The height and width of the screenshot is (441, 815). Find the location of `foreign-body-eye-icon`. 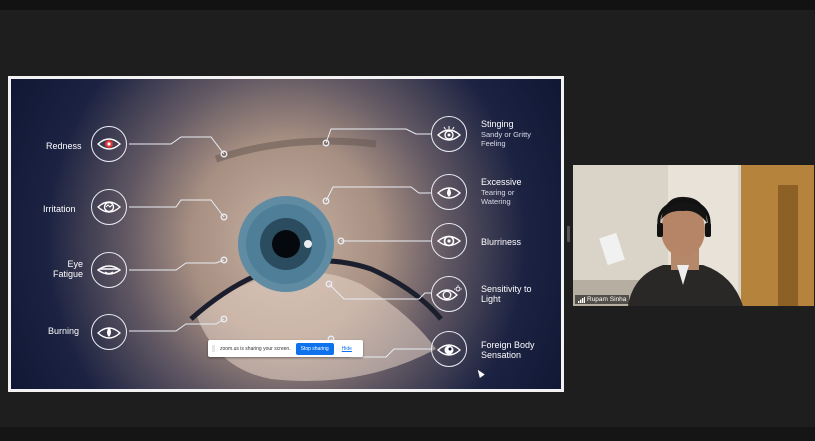

foreign-body-eye-icon is located at coordinates (449, 349).